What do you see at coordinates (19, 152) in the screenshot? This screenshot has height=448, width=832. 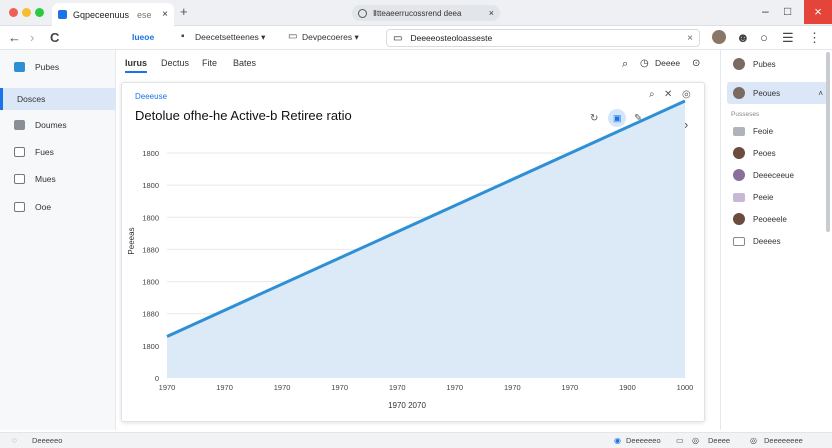 I see `image-icon` at bounding box center [19, 152].